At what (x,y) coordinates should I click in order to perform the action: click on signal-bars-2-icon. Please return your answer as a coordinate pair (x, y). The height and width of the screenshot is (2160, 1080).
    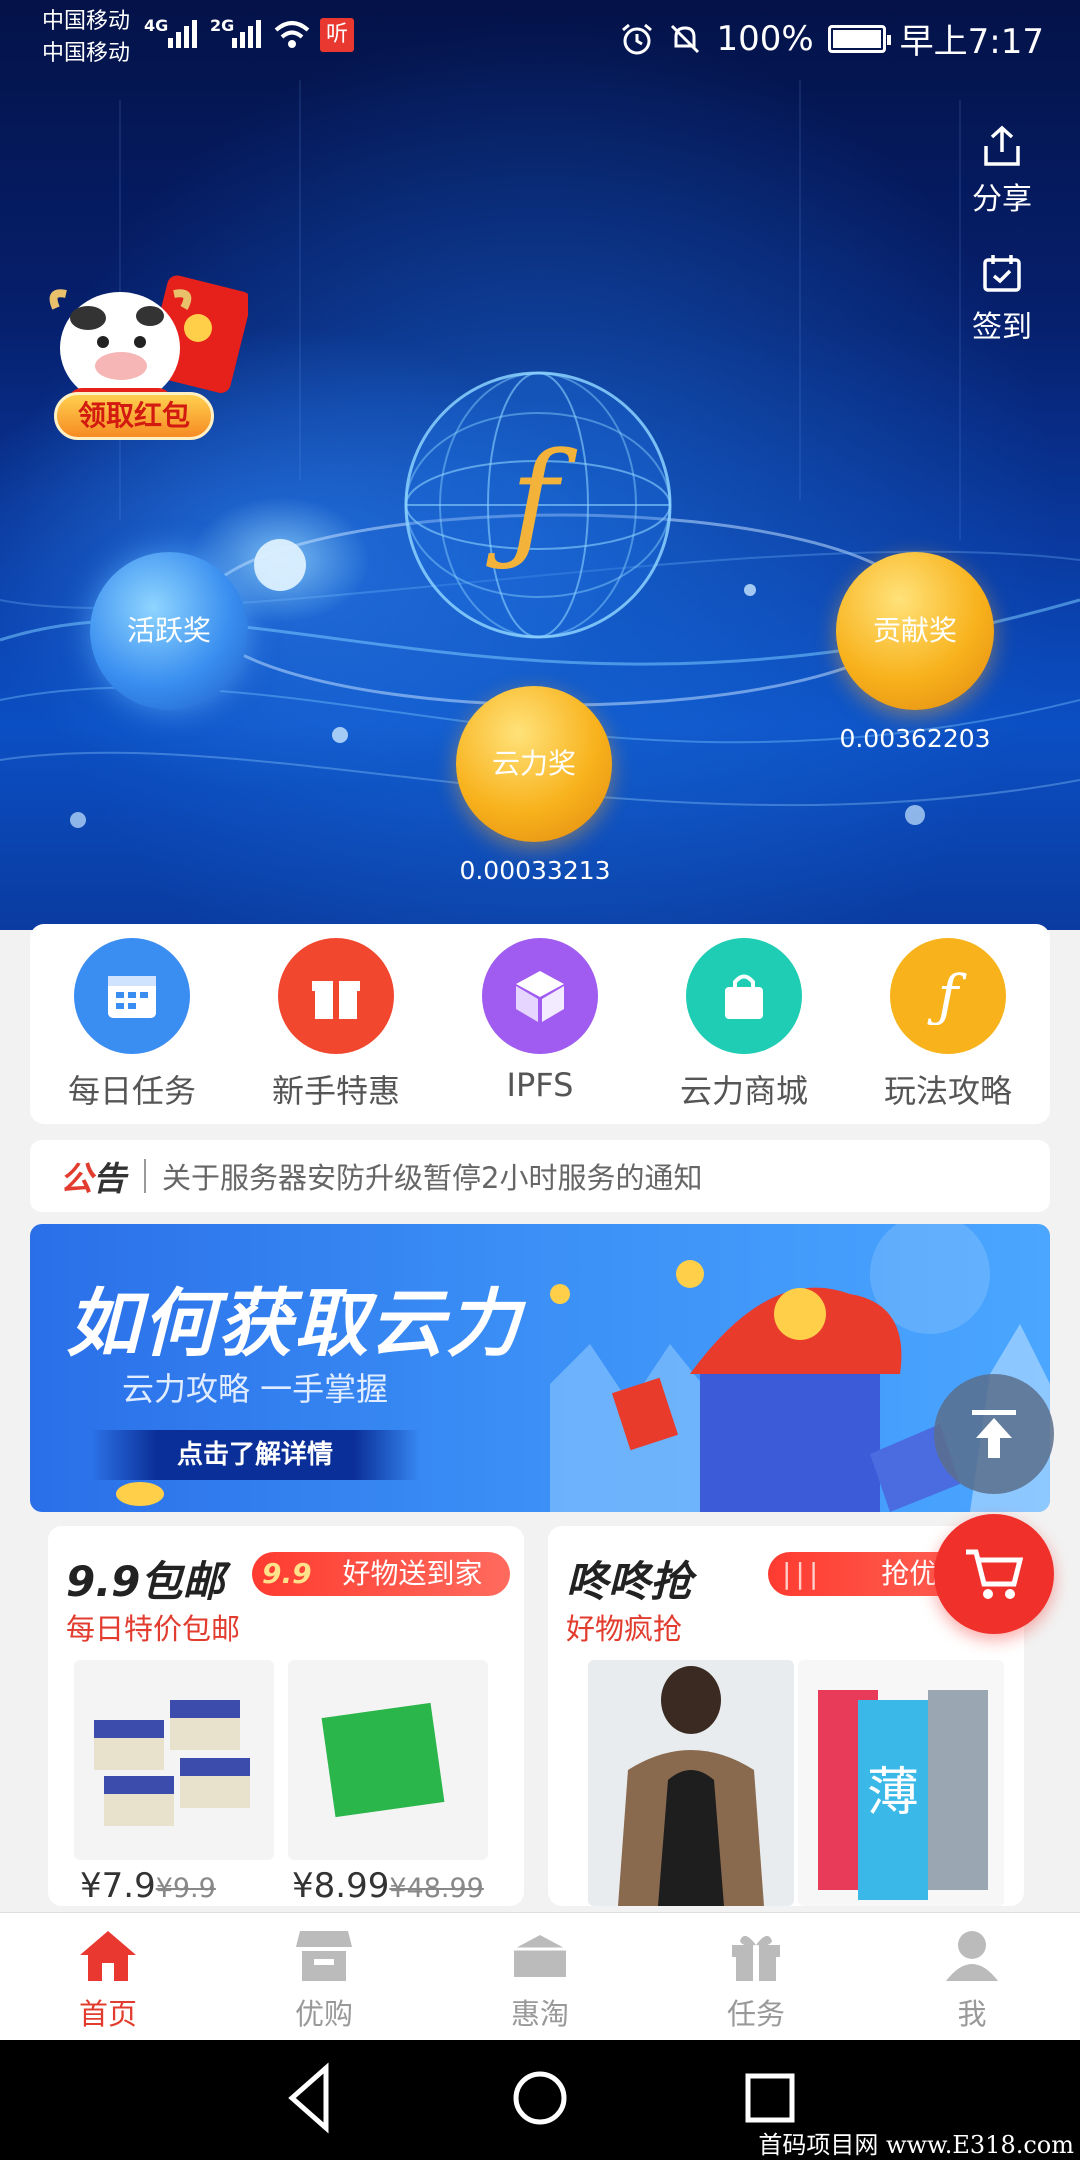
    Looking at the image, I should click on (246, 34).